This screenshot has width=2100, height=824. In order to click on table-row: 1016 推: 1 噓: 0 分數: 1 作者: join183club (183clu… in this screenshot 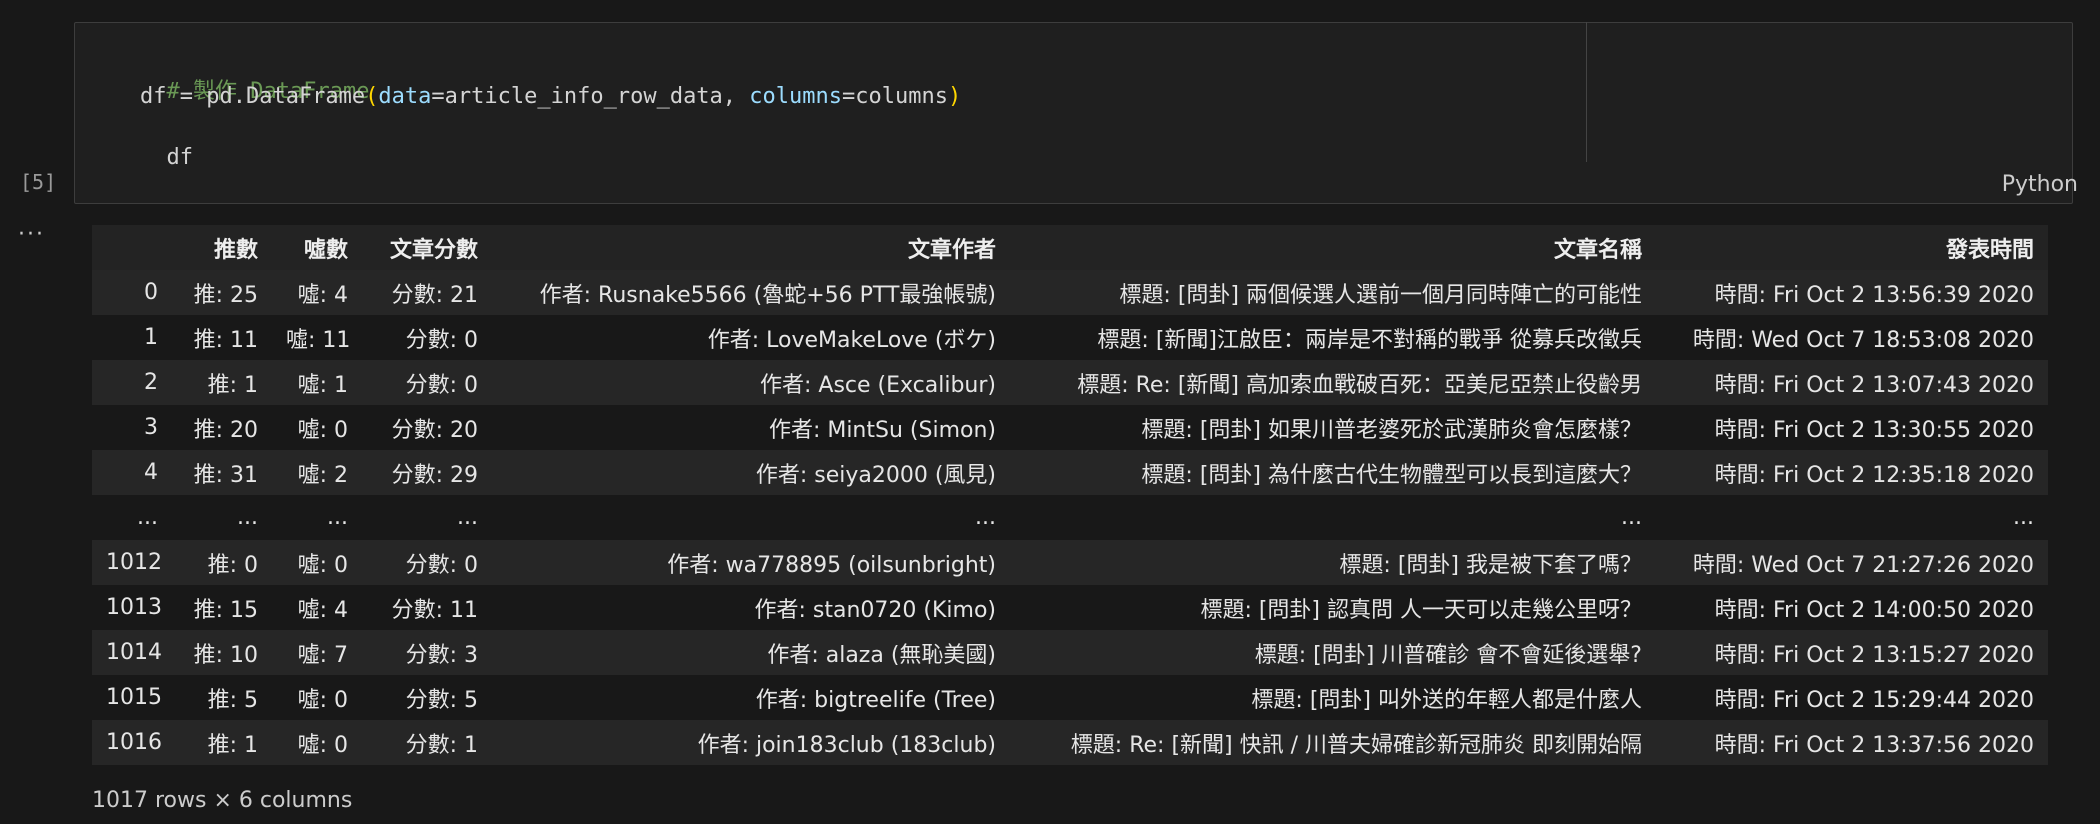, I will do `click(1070, 742)`.